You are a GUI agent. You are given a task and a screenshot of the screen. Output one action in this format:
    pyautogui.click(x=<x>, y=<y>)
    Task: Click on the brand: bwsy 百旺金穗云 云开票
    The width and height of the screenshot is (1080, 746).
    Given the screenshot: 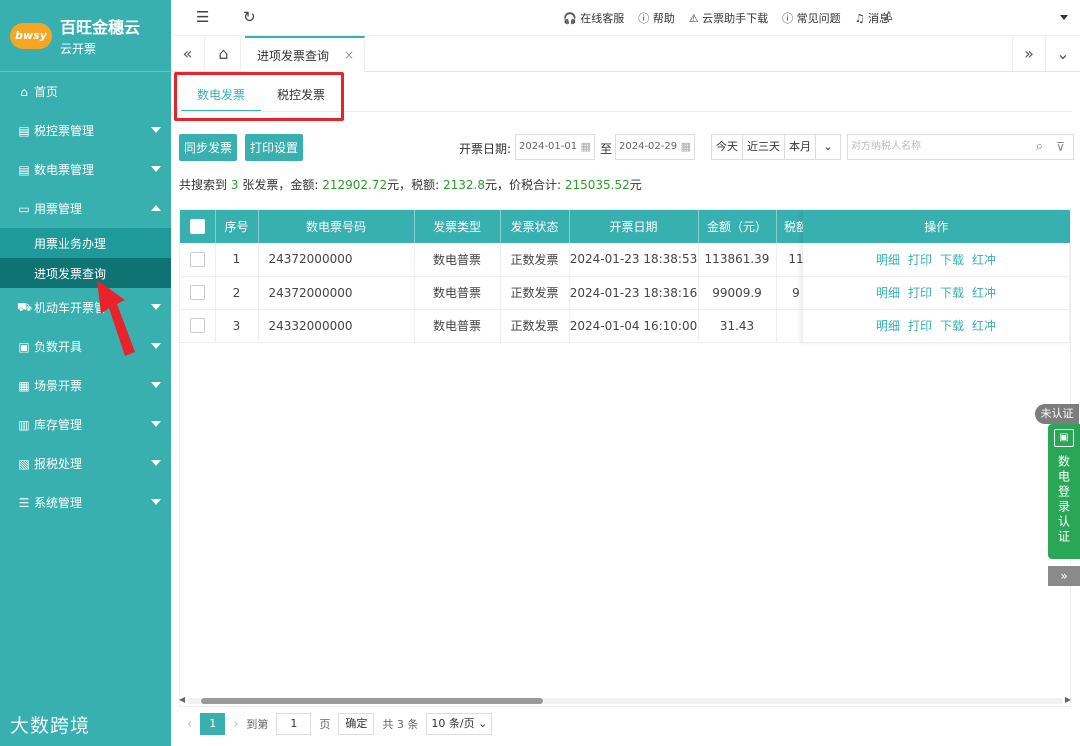 What is the action you would take?
    pyautogui.click(x=85, y=36)
    